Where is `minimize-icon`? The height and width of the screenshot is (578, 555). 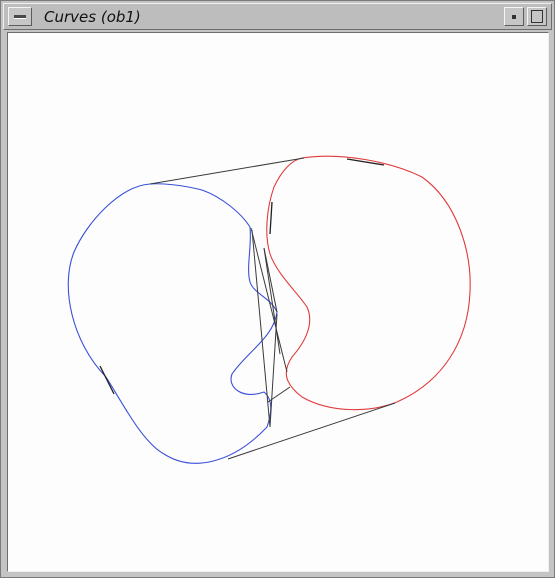
minimize-icon is located at coordinates (514, 17).